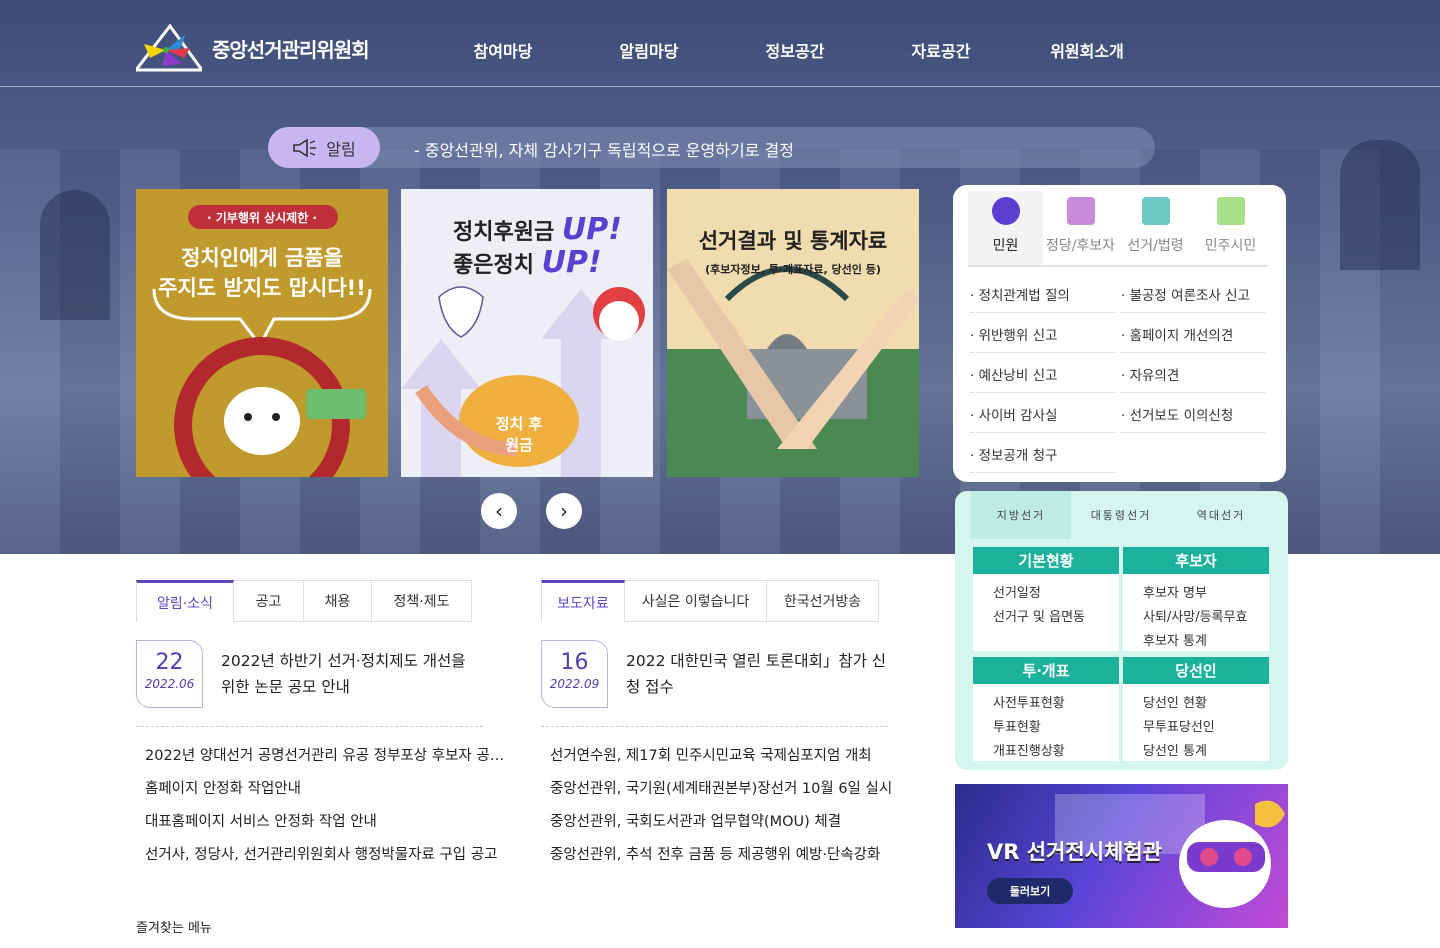  What do you see at coordinates (574, 684) in the screenshot?
I see `date-month: 2022.09` at bounding box center [574, 684].